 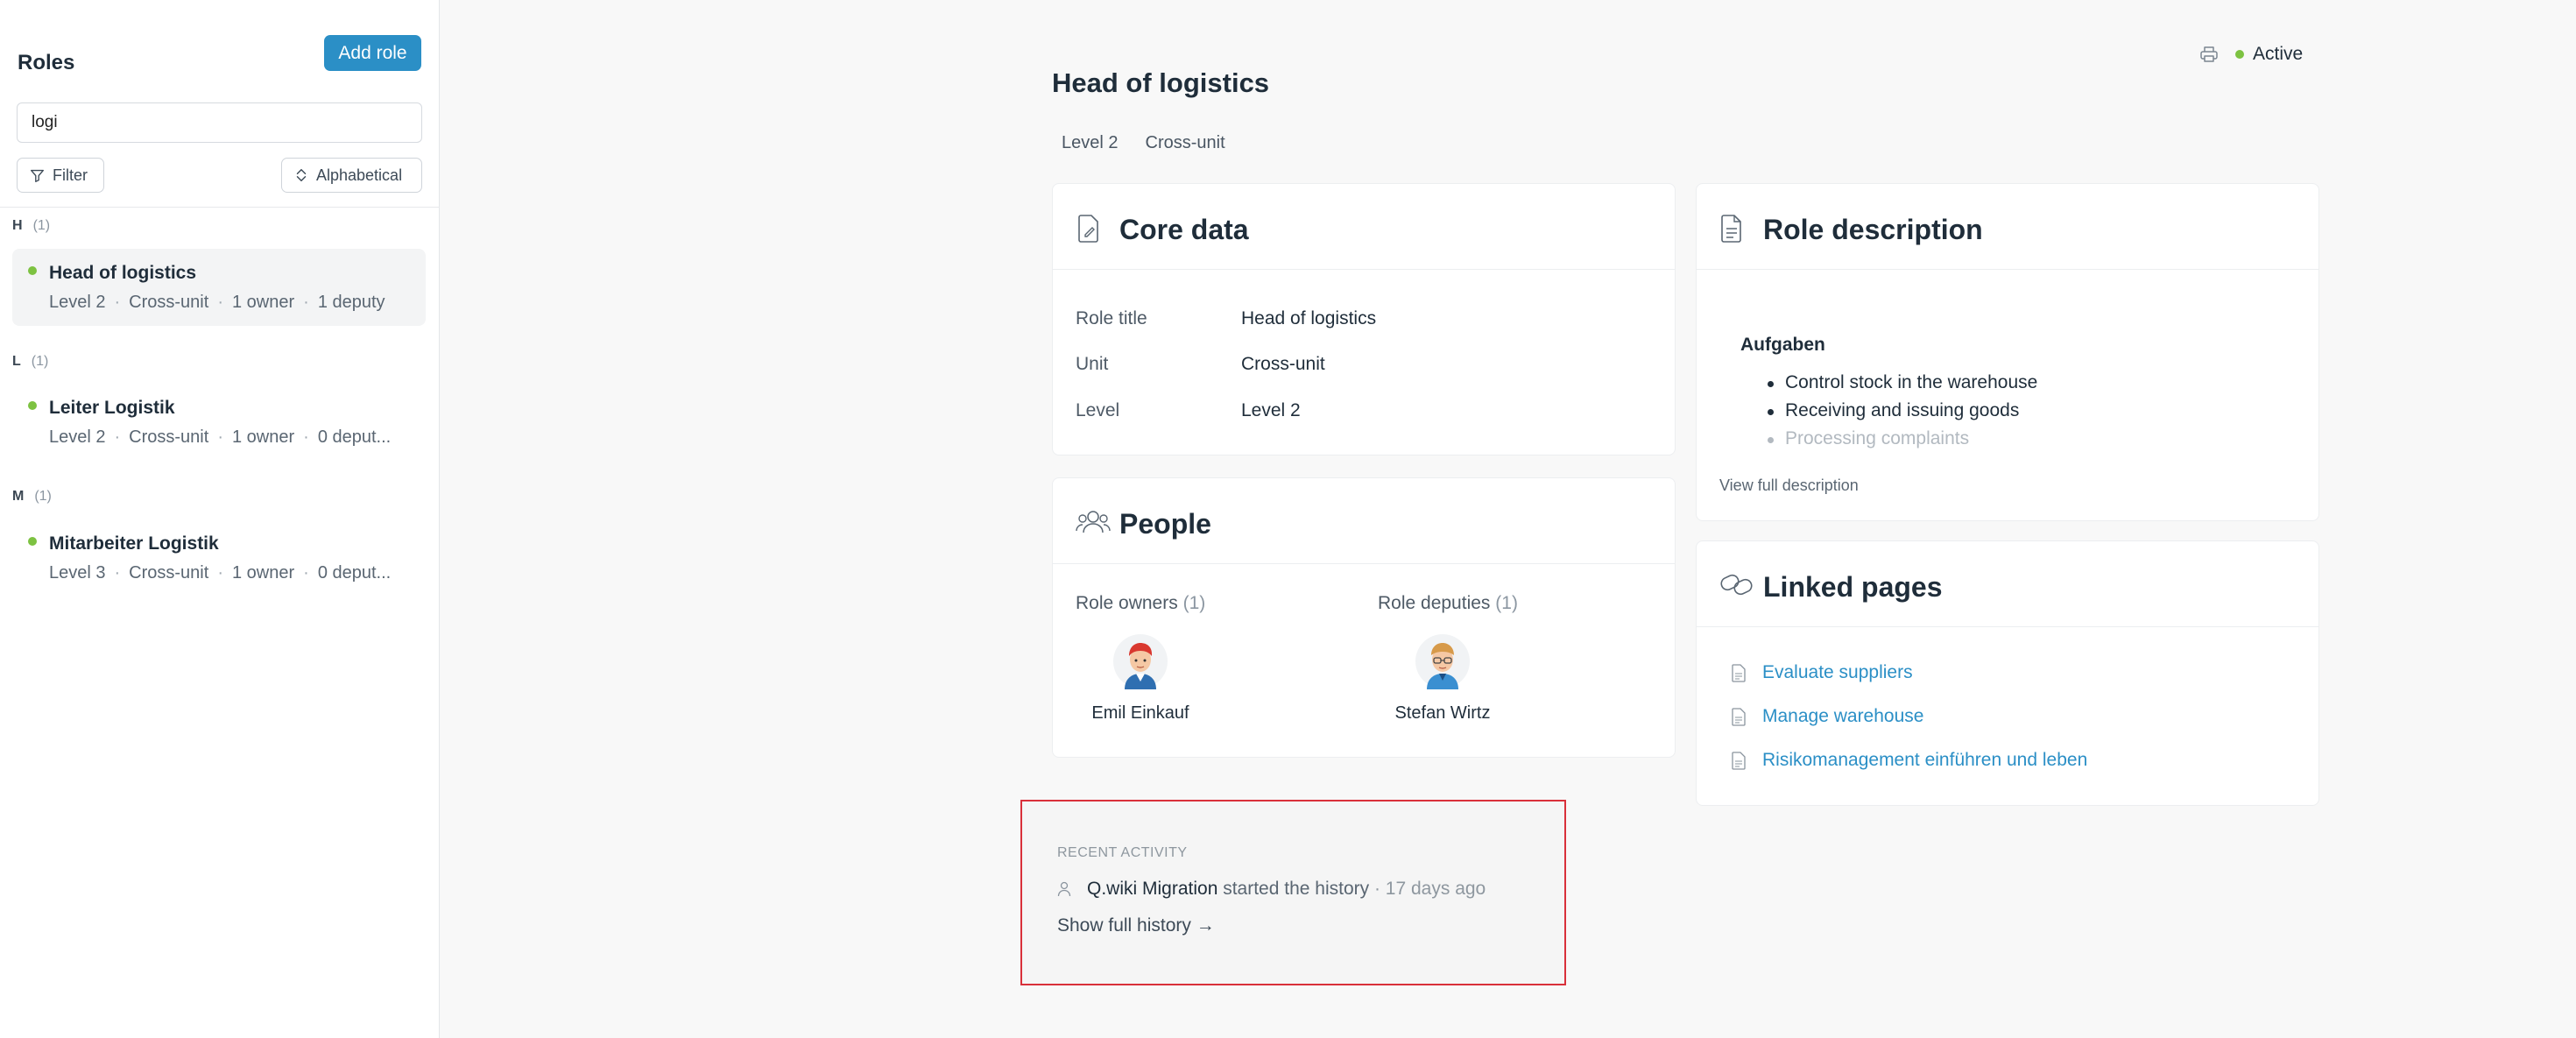 I want to click on sort-label: Alphabetical, so click(x=359, y=175).